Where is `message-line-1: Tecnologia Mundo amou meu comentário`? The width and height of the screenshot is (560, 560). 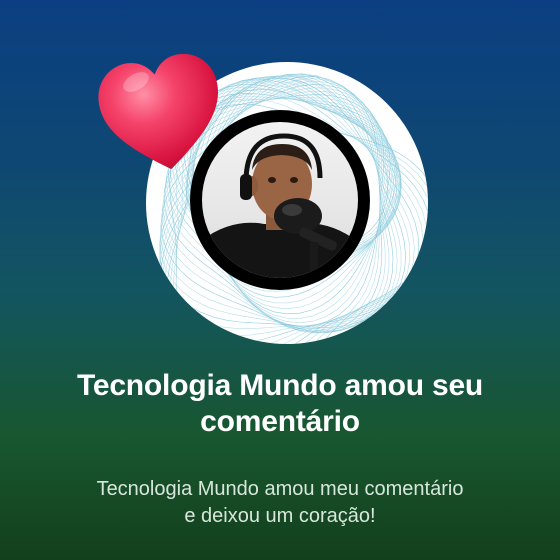
message-line-1: Tecnologia Mundo amou meu comentário is located at coordinates (280, 489).